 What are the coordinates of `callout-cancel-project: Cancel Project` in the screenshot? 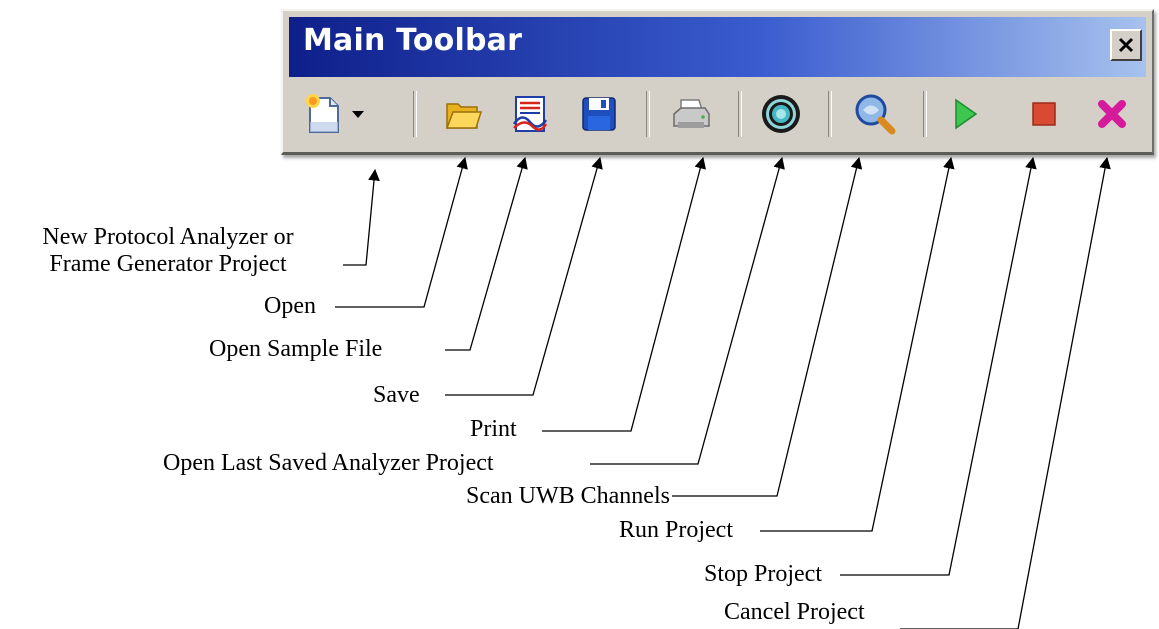 It's located at (794, 612).